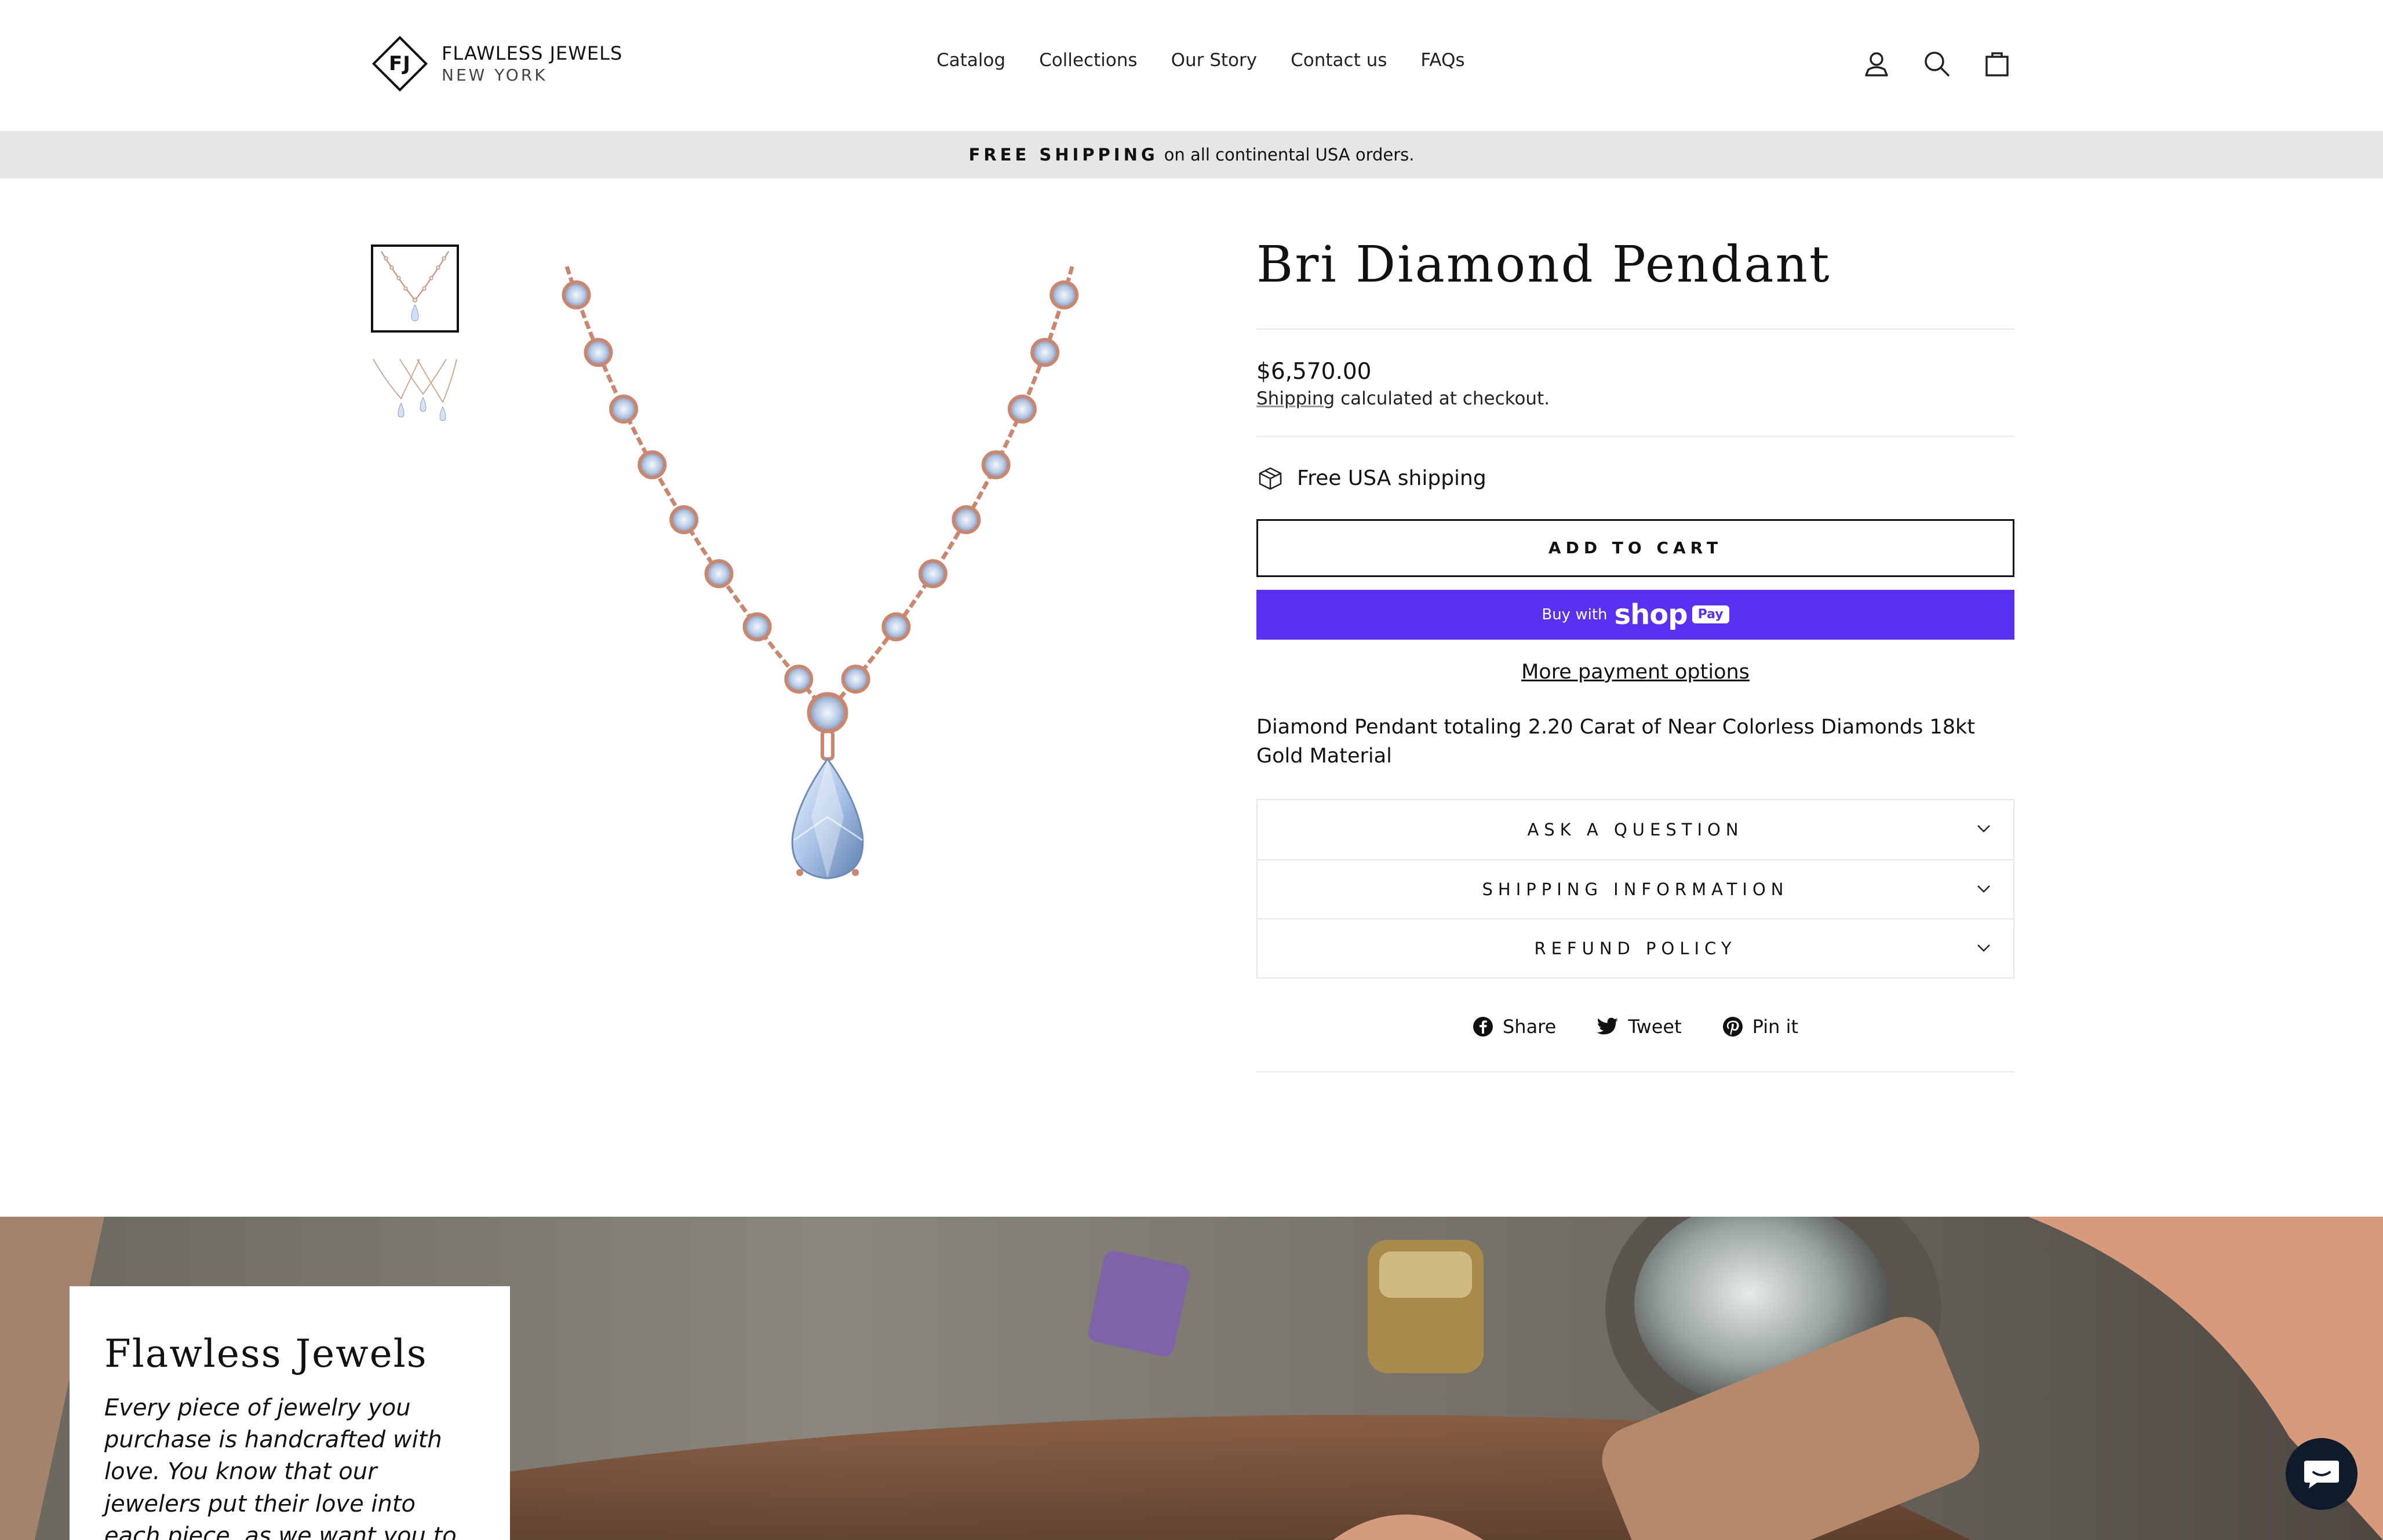 The height and width of the screenshot is (1540, 2383). Describe the element at coordinates (1442, 60) in the screenshot. I see `nav-faqs: FAQs` at that location.